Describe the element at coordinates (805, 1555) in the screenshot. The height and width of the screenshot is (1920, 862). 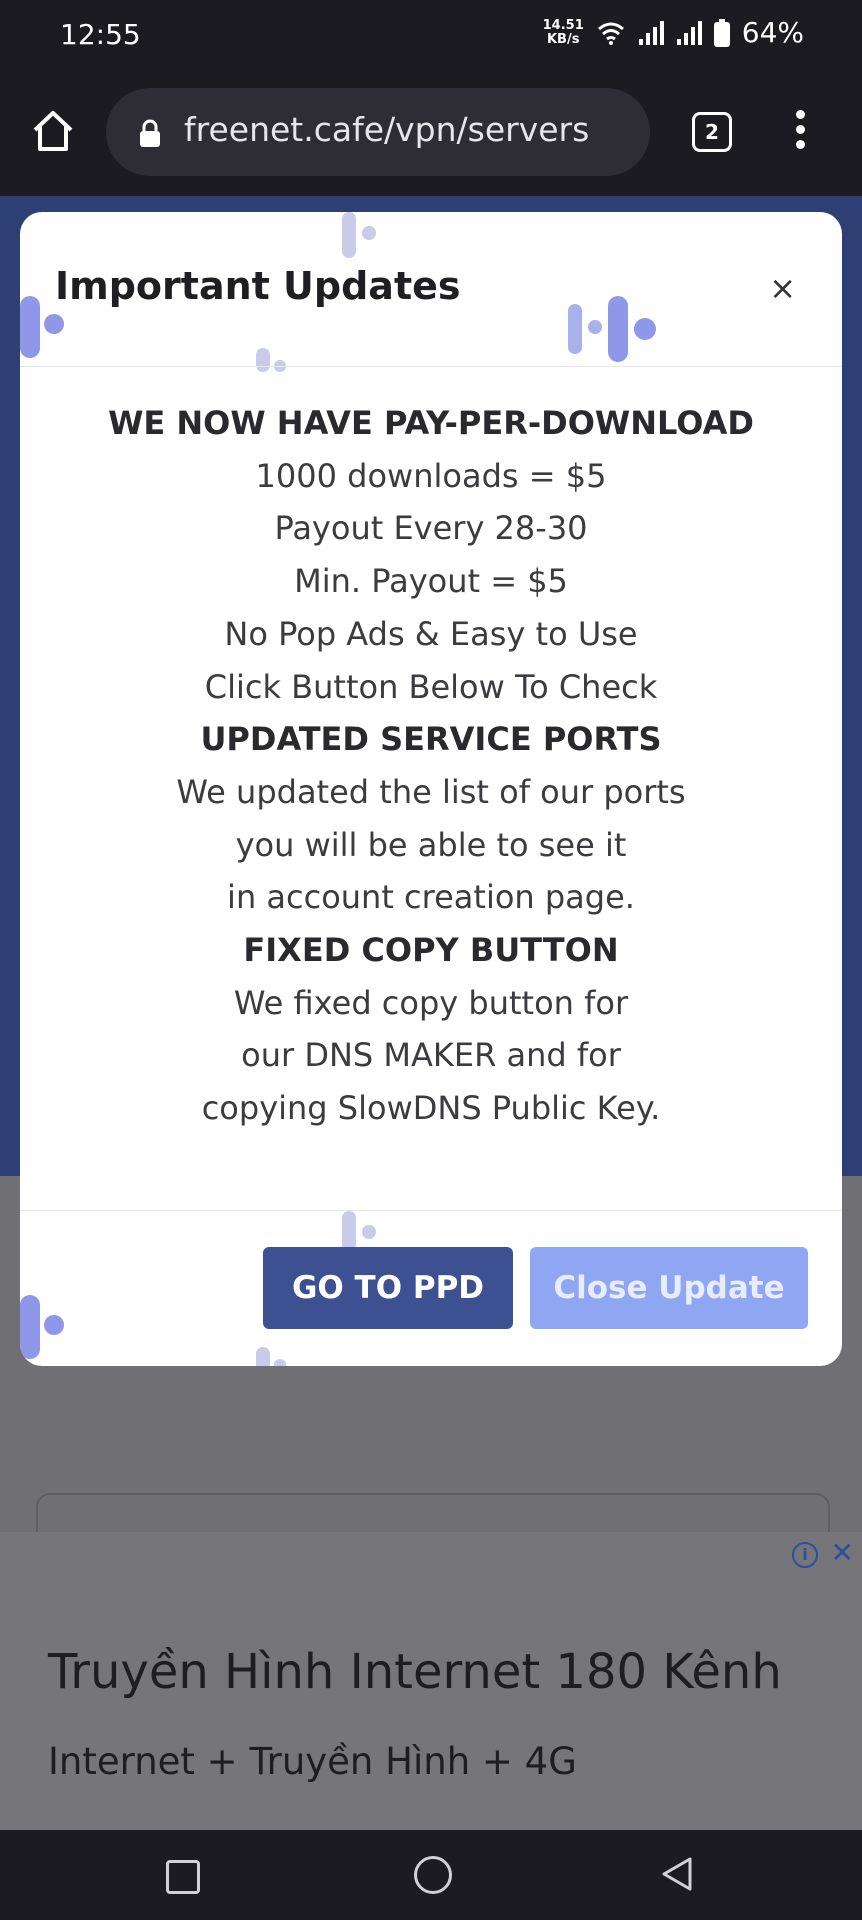
I see `ad-info-icon: i` at that location.